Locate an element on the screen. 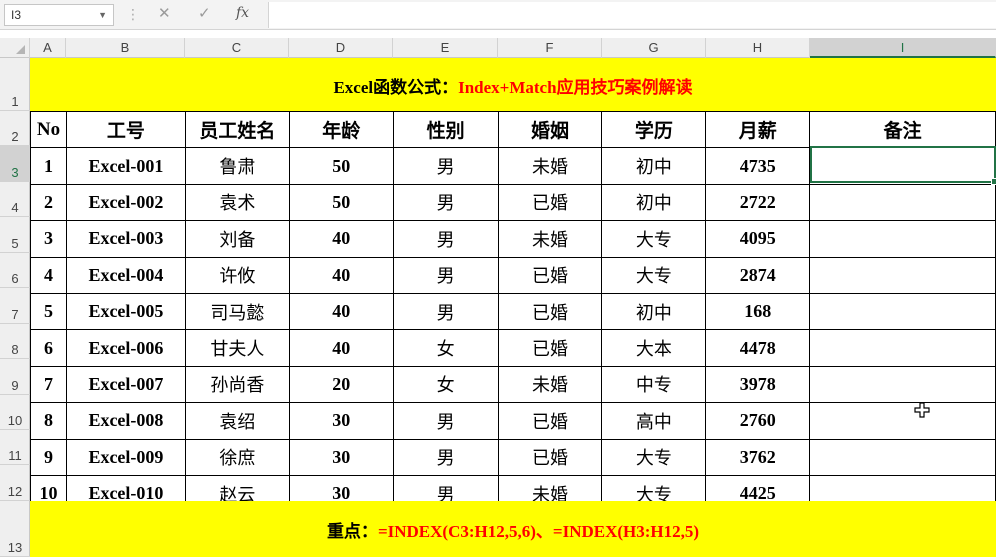  table-cell: 高中 is located at coordinates (654, 421).